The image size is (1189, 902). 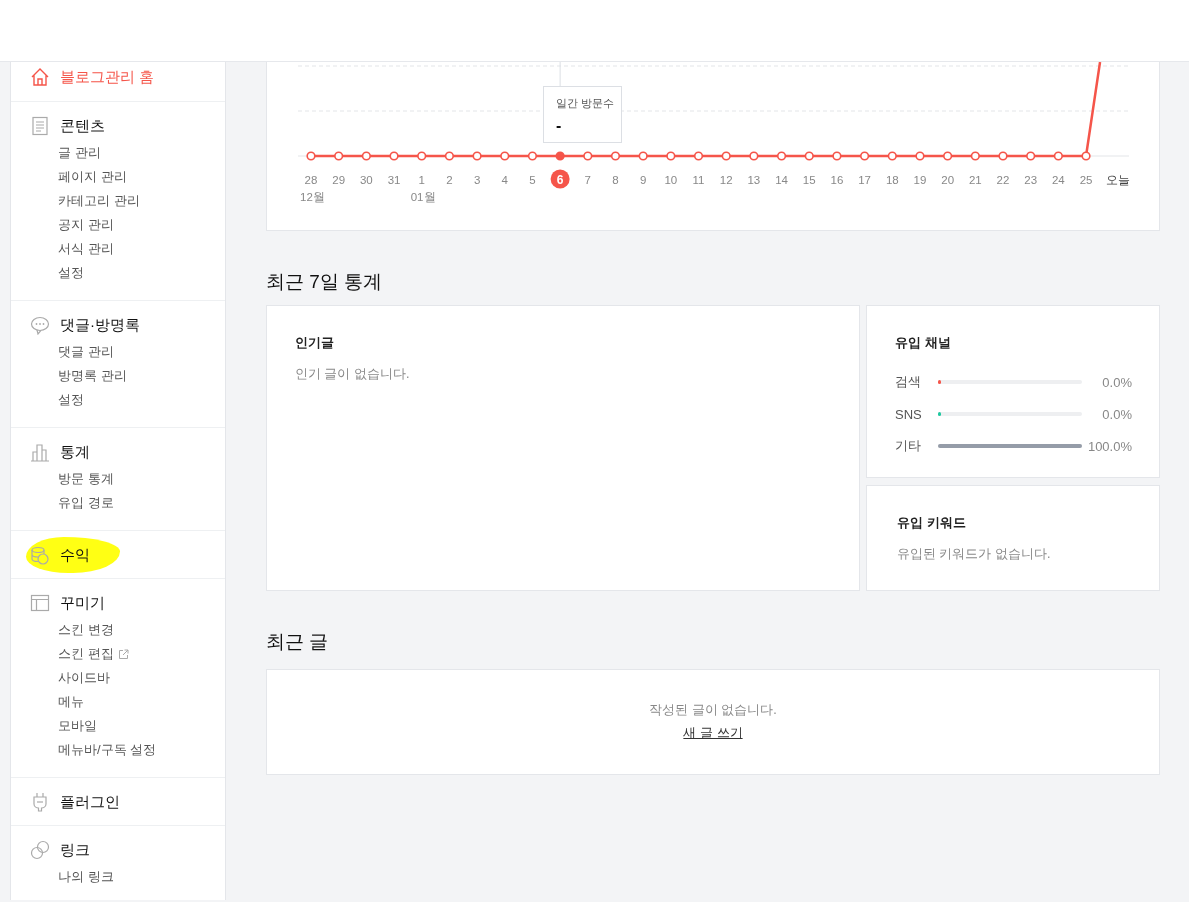 I want to click on new-post-link: 새 글 쓰기, so click(x=713, y=733).